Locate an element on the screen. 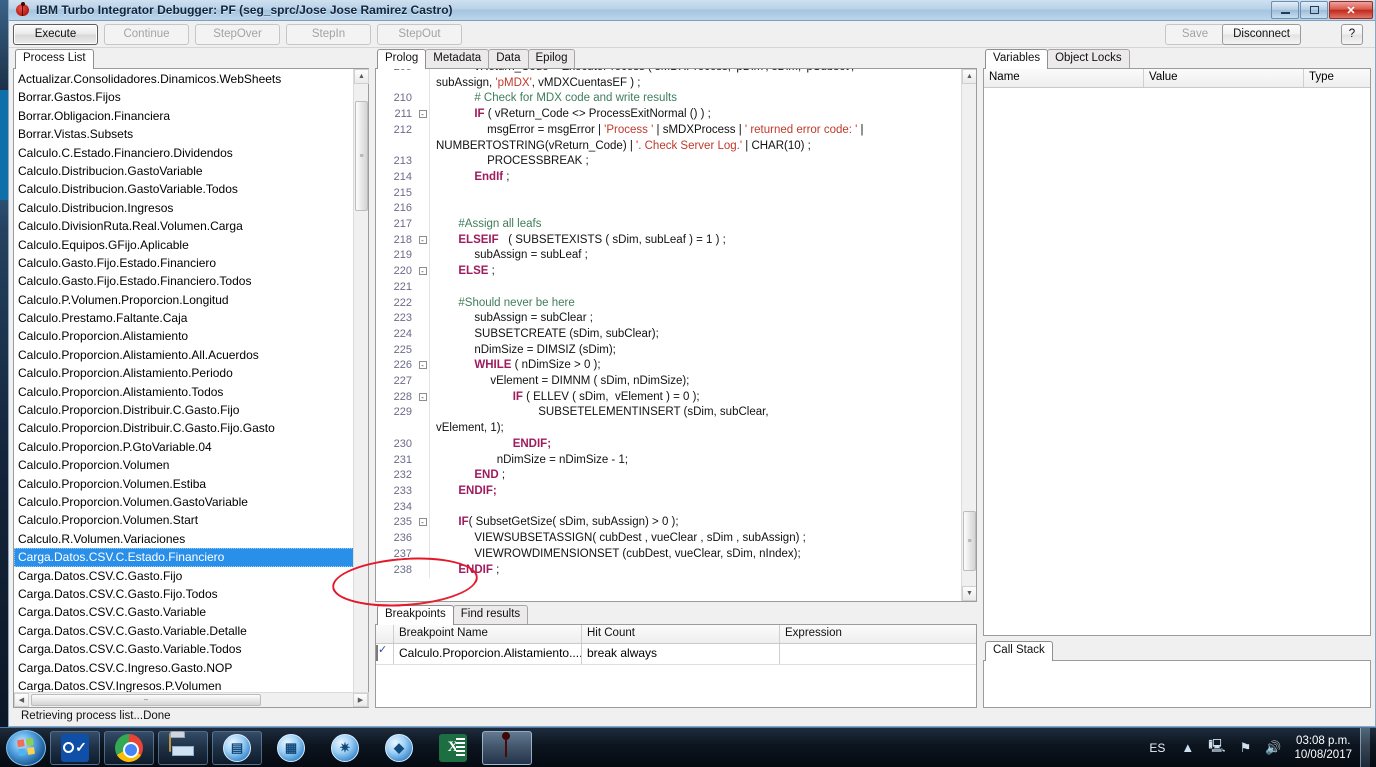  list-item: Calculo.P.Volumen.Proporcion.Longitud is located at coordinates (191, 300).